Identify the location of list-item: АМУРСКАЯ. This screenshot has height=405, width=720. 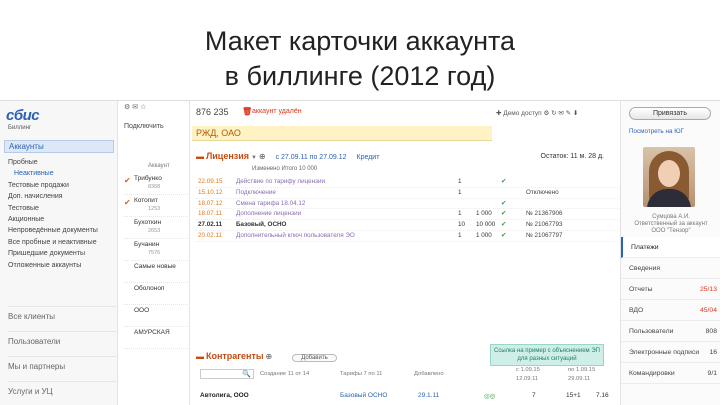
(157, 338).